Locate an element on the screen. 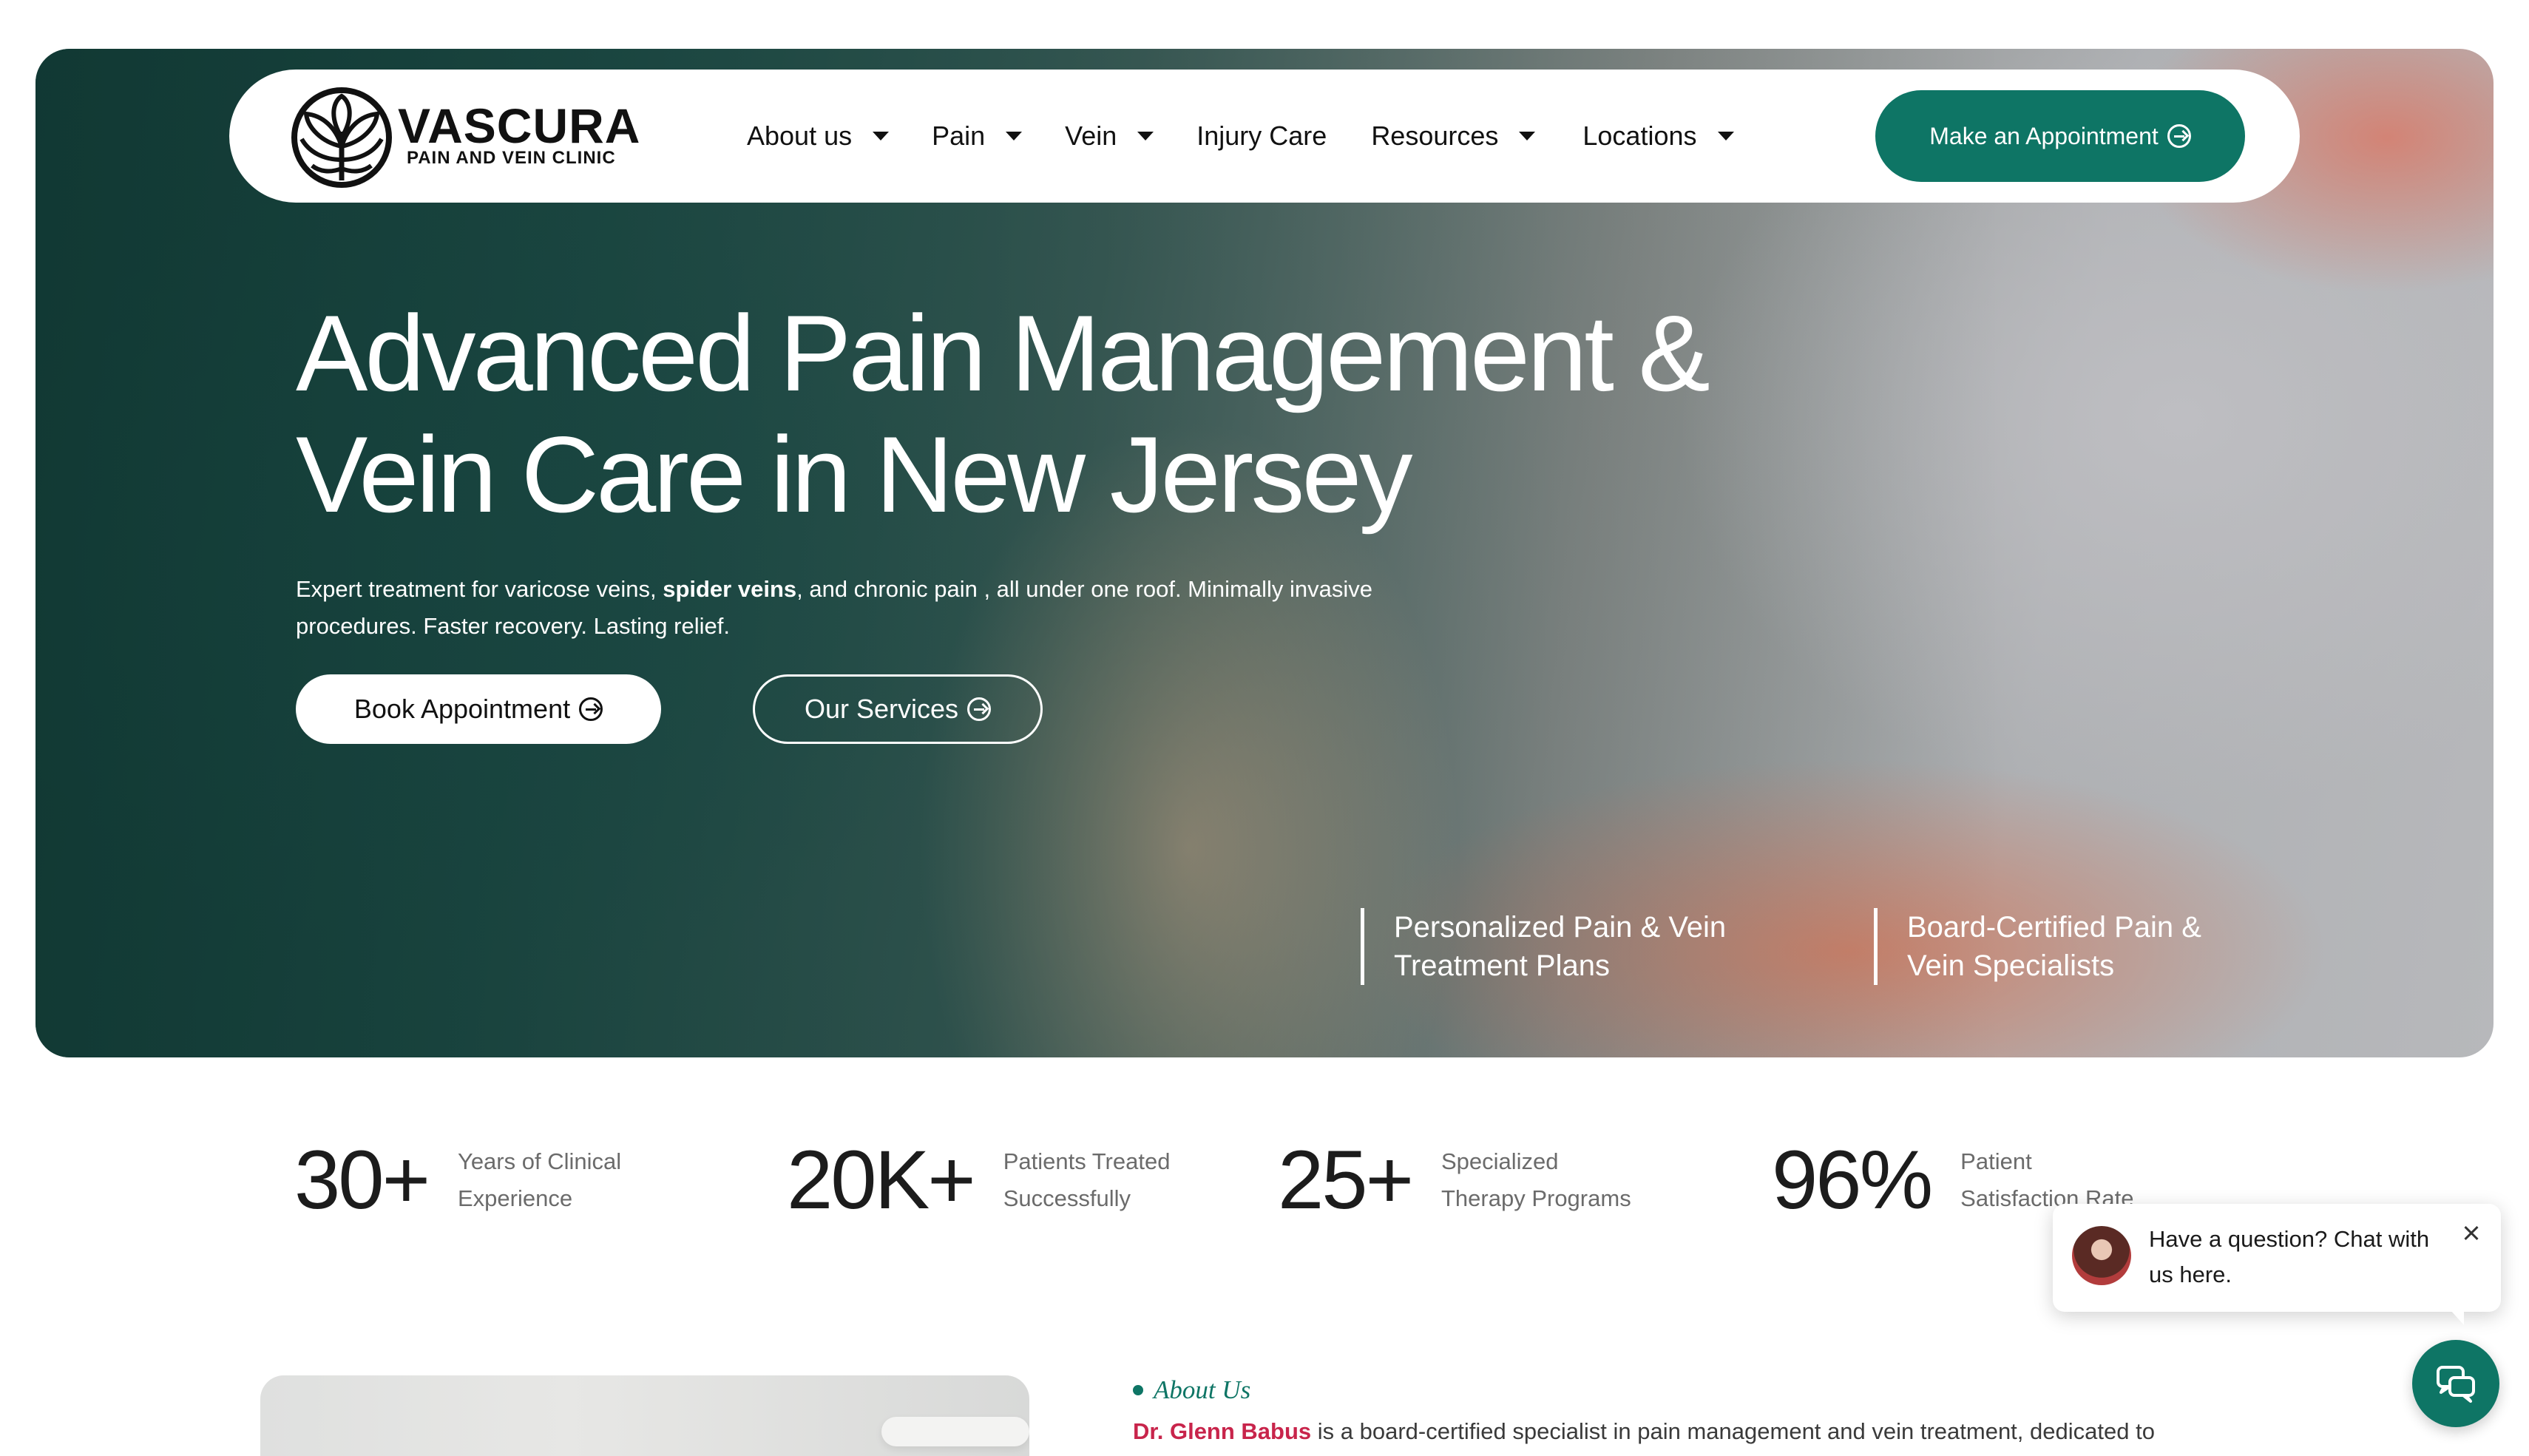  stat-label: Years of Clinical Experience is located at coordinates (539, 1180).